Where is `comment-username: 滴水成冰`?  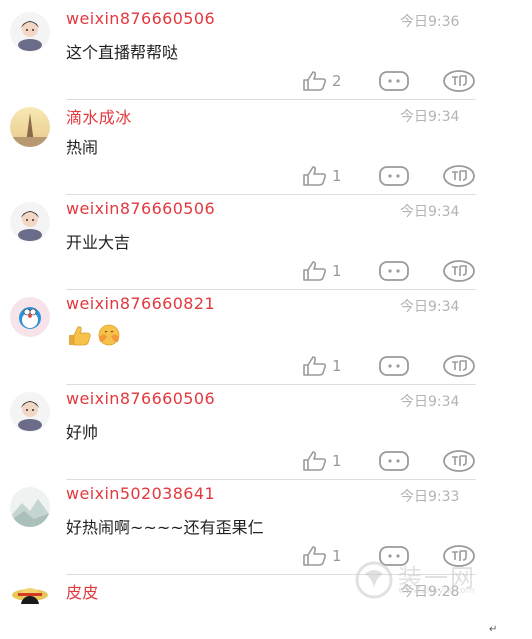
comment-username: 滴水成冰 is located at coordinates (99, 116).